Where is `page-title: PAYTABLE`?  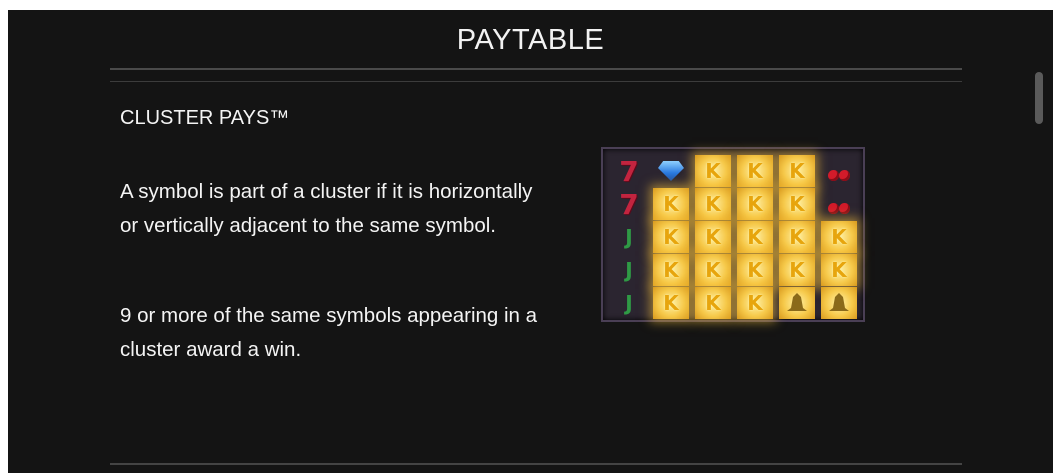
page-title: PAYTABLE is located at coordinates (530, 40).